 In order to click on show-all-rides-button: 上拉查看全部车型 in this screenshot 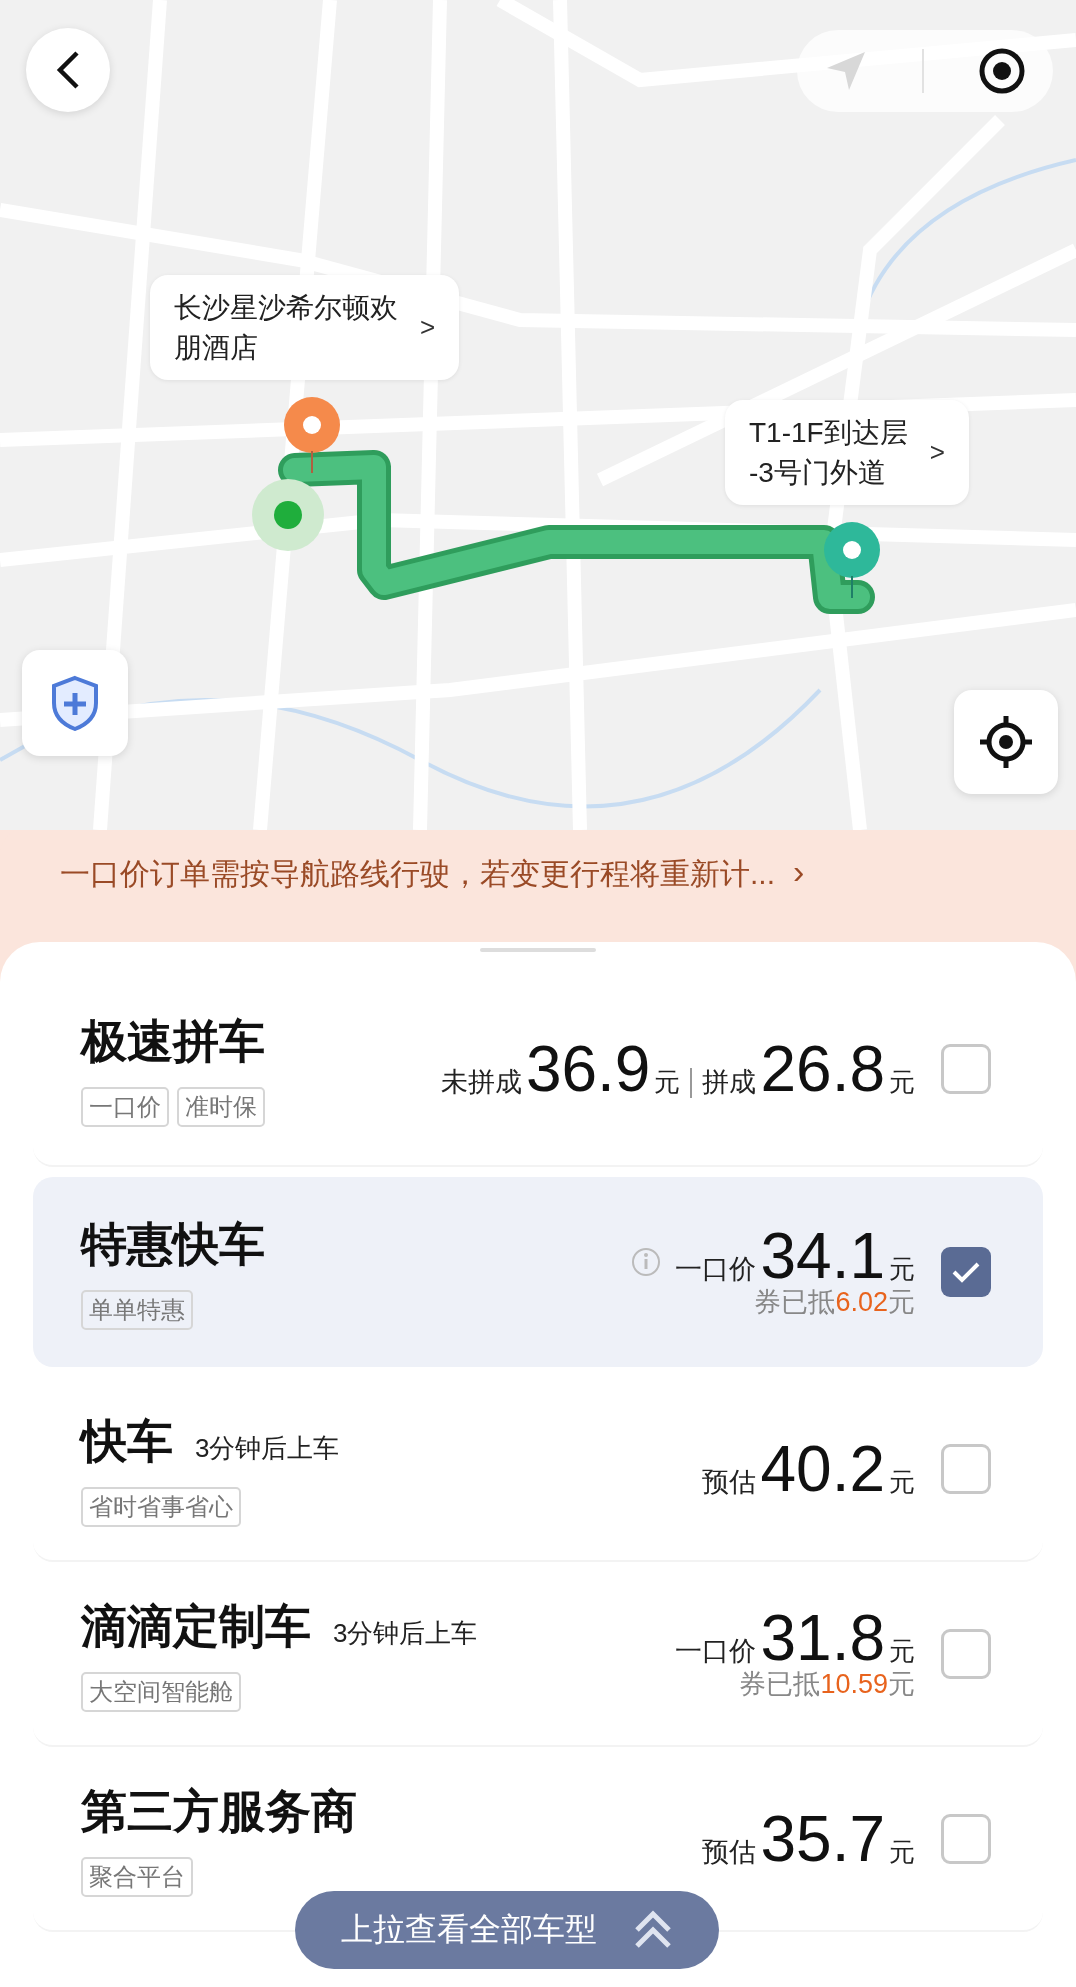, I will do `click(507, 1930)`.